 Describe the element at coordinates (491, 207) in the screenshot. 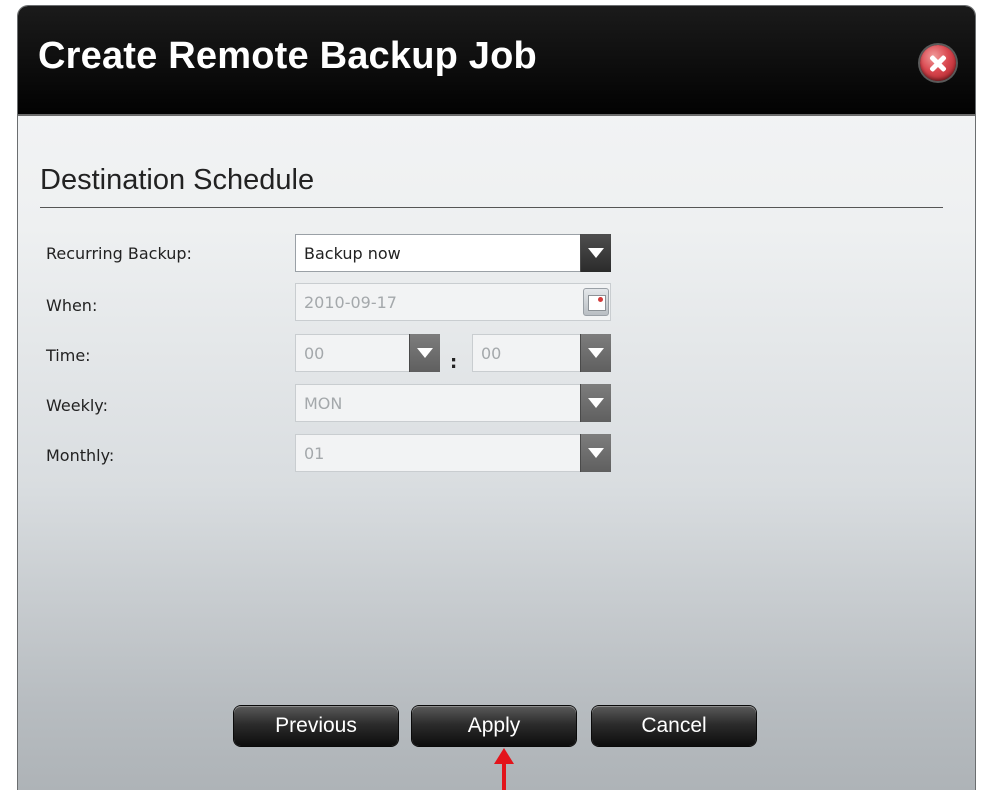

I see `section-divider` at that location.